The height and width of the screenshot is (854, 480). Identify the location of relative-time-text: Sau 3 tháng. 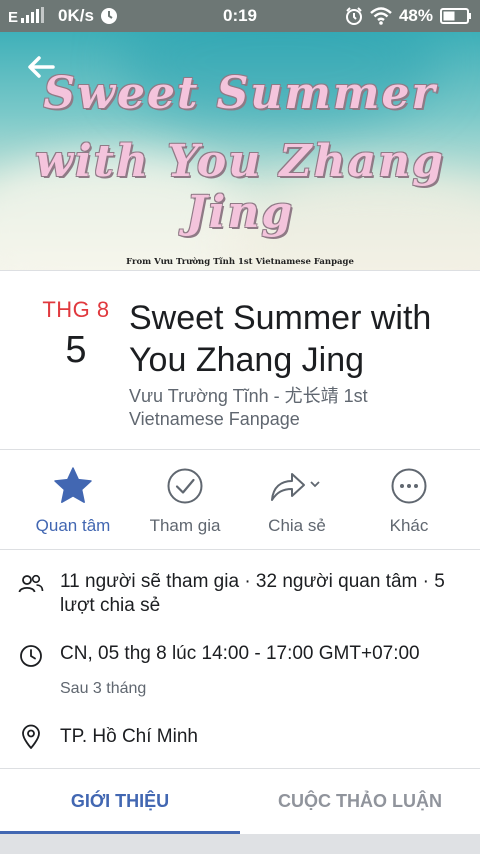
(103, 688).